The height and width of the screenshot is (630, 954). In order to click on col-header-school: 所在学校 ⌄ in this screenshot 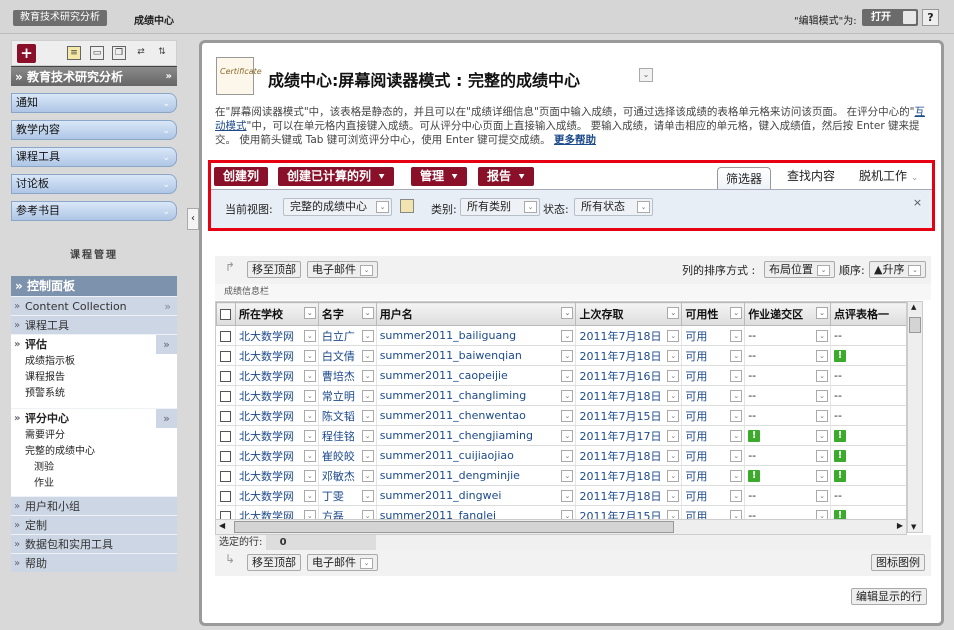, I will do `click(276, 314)`.